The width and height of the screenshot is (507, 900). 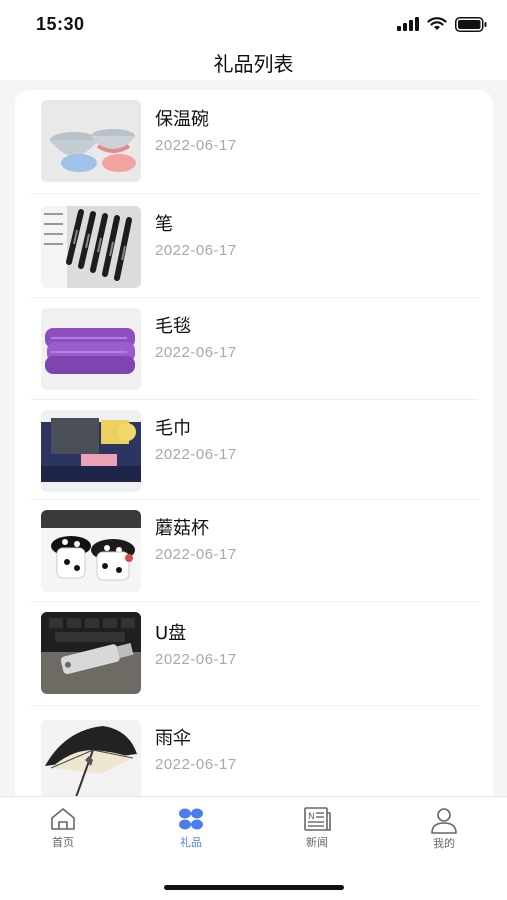 What do you see at coordinates (254, 758) in the screenshot?
I see `gift-list-item: 雨伞 2022-06-17` at bounding box center [254, 758].